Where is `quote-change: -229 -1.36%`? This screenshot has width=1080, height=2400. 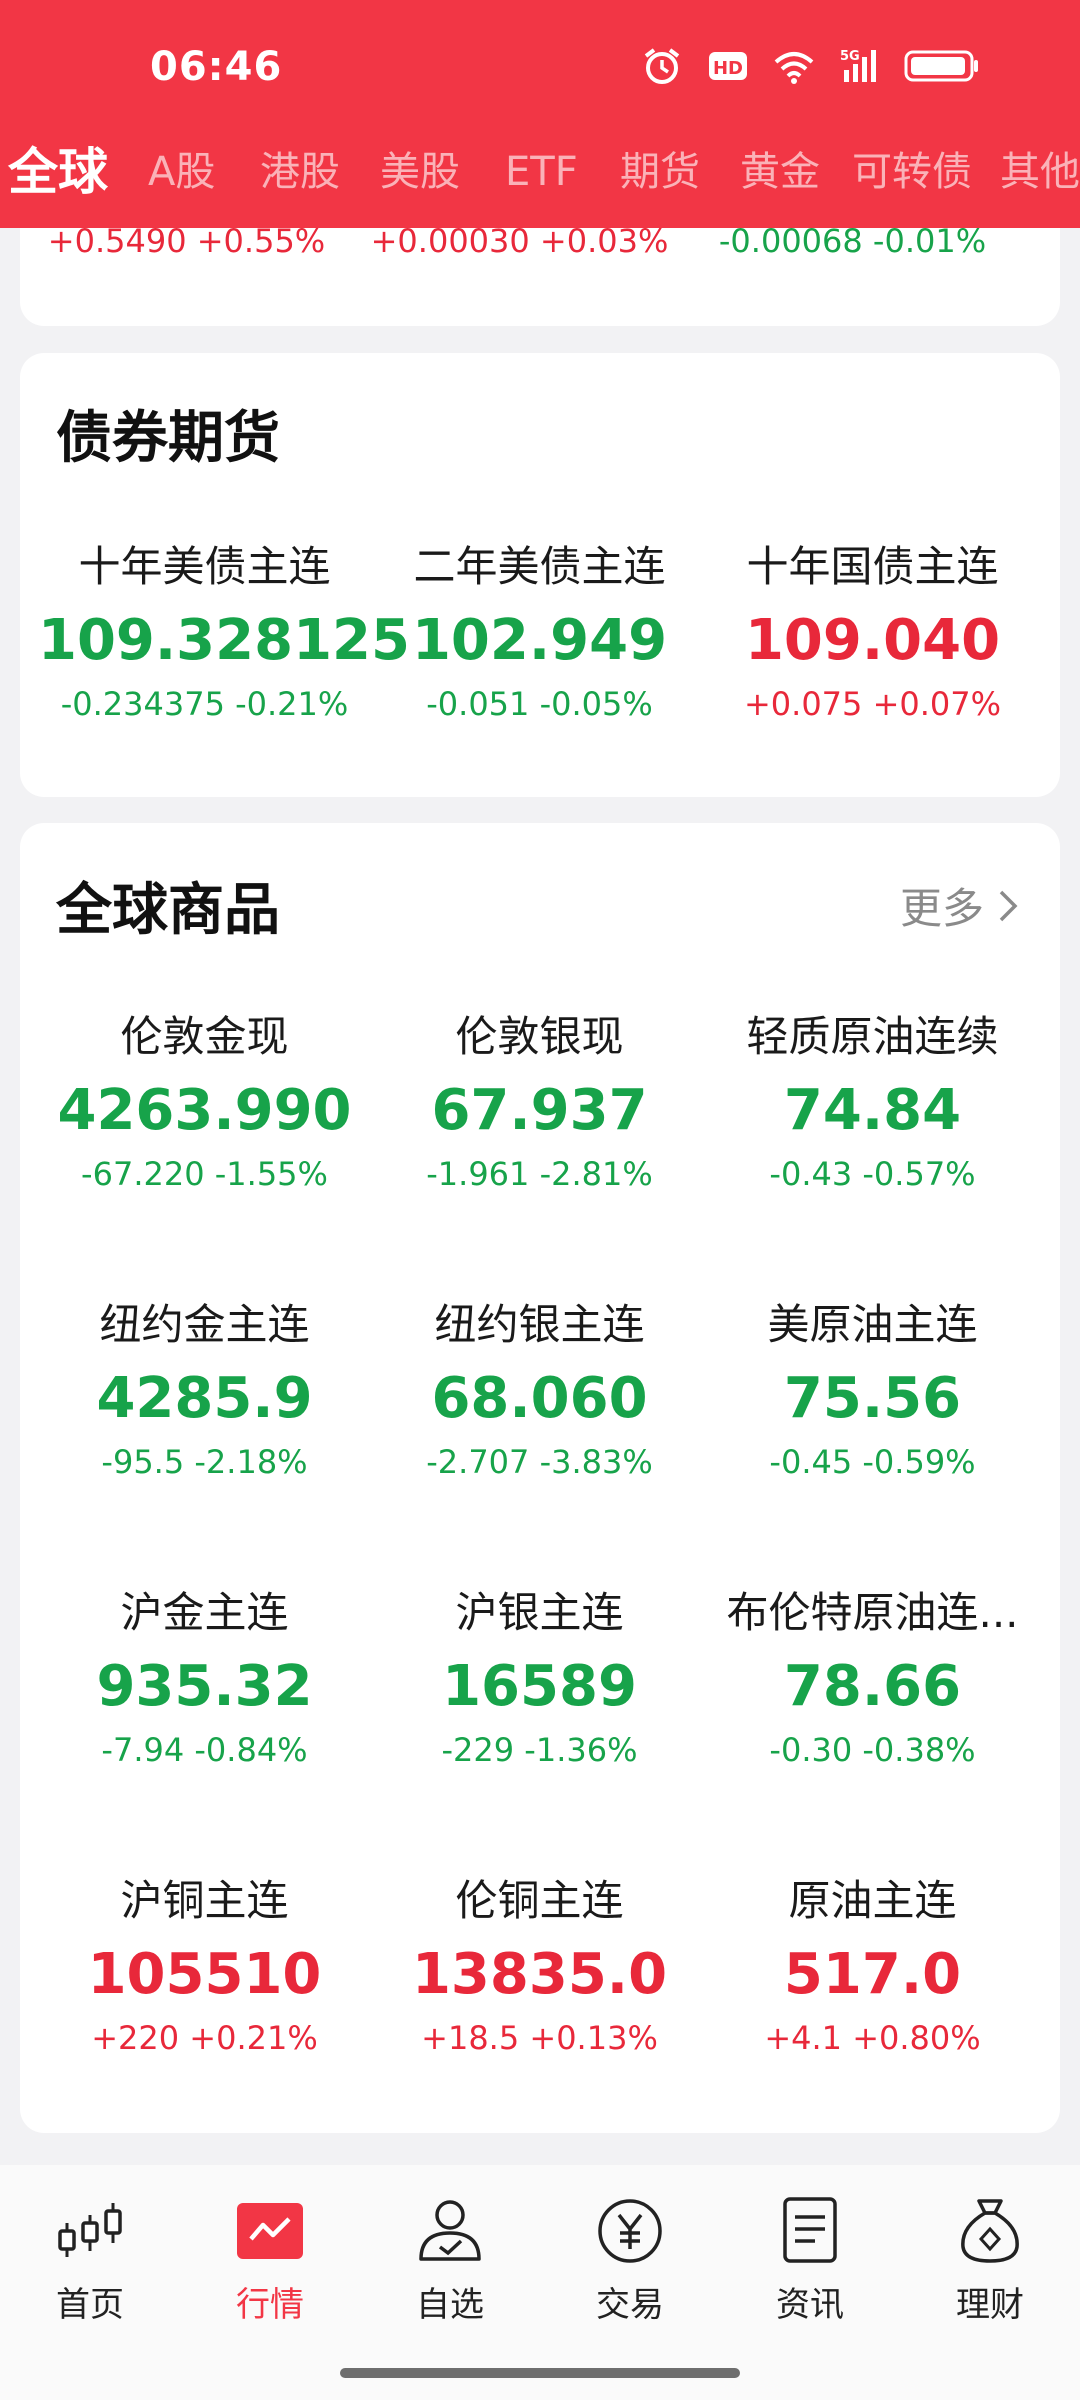 quote-change: -229 -1.36% is located at coordinates (539, 1750).